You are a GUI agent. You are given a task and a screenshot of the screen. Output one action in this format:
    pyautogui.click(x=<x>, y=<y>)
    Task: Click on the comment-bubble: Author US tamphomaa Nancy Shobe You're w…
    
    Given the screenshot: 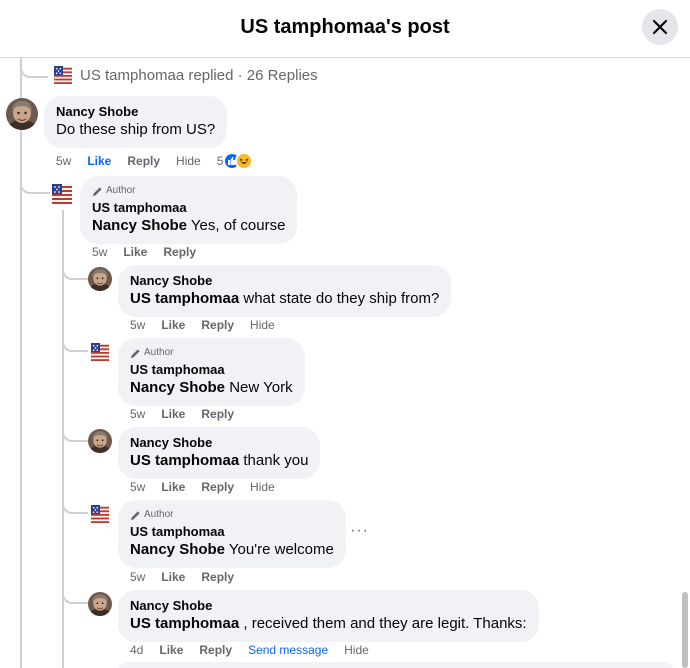 What is the action you would take?
    pyautogui.click(x=232, y=534)
    